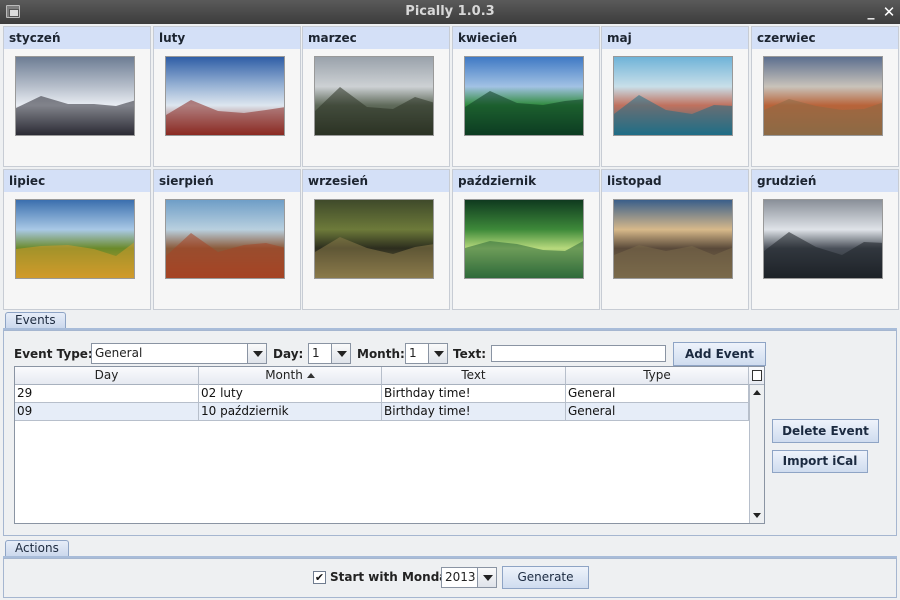  I want to click on minimize-button: _, so click(871, 12).